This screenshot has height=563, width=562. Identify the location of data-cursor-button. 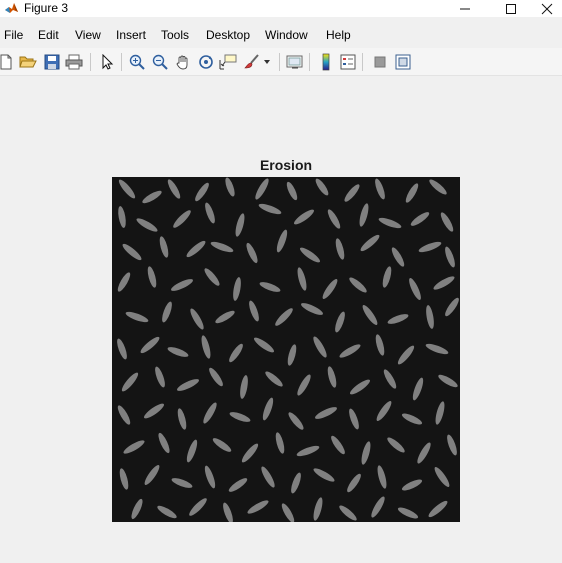
(228, 62).